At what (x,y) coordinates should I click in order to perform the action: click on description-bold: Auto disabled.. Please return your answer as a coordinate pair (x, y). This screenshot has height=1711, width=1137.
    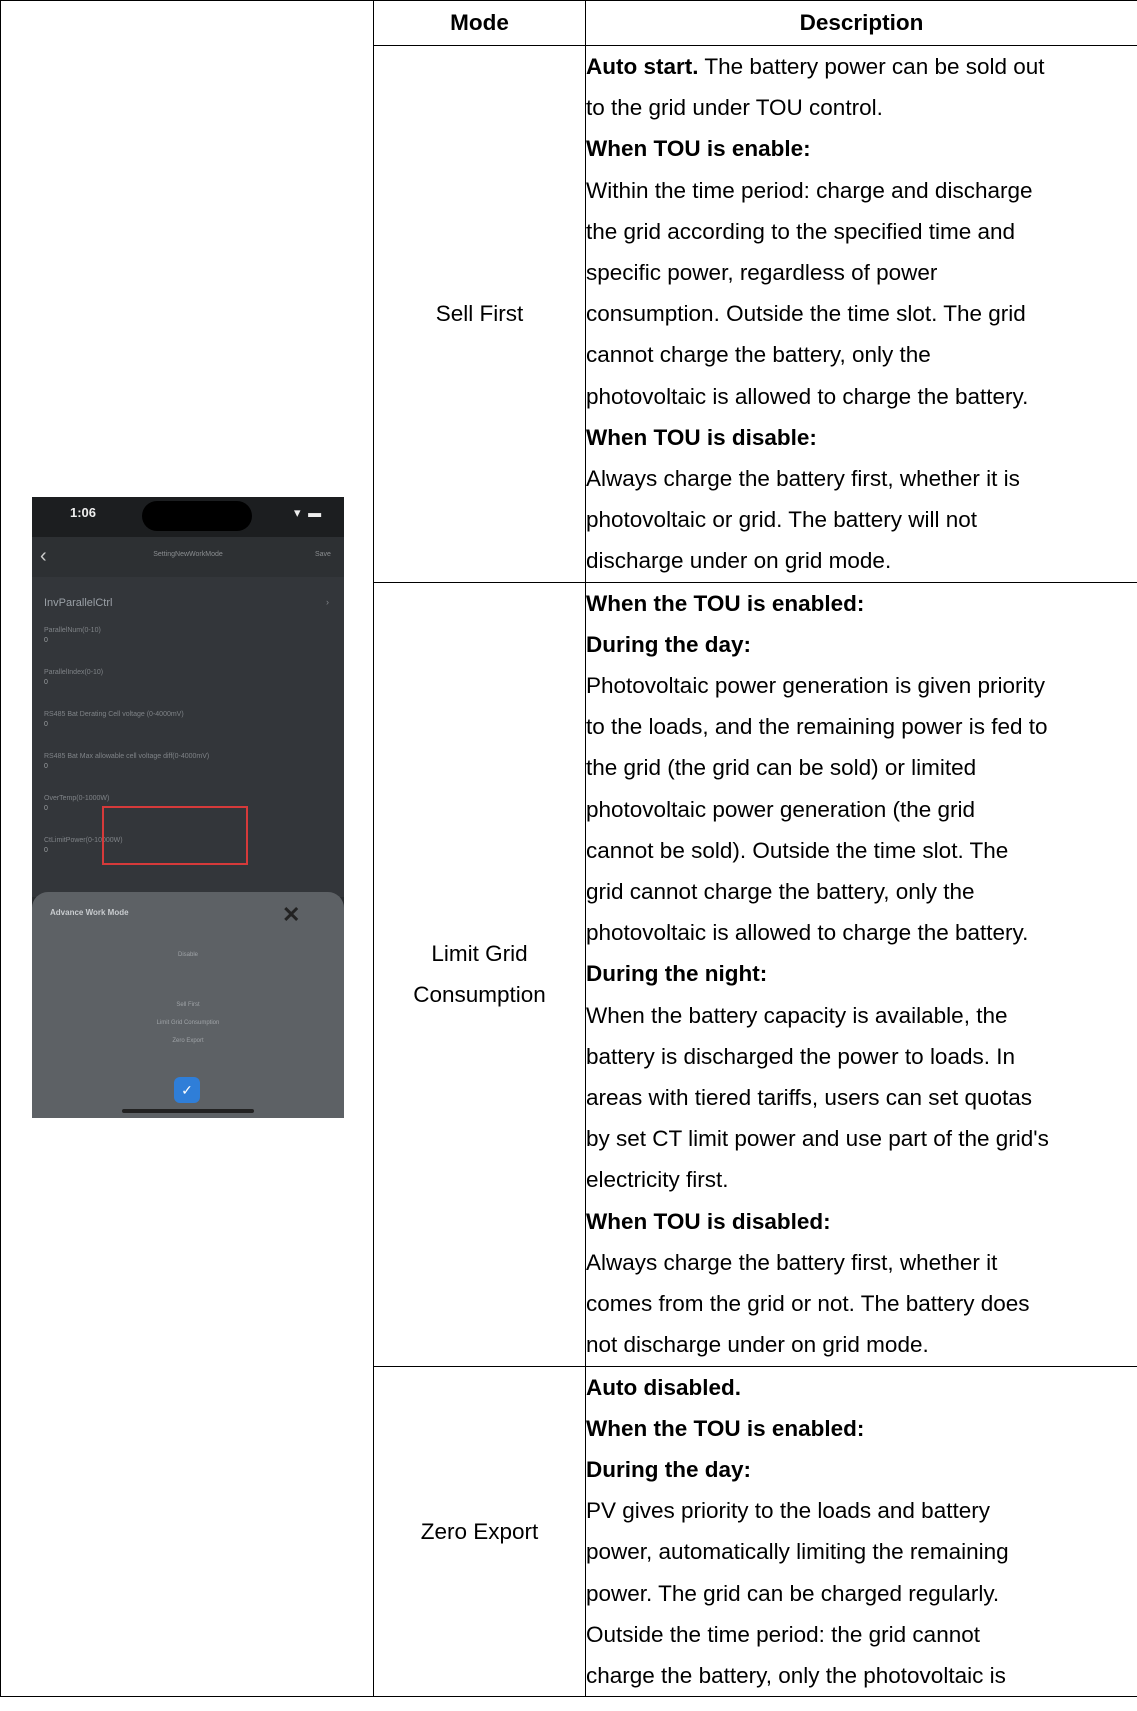
    Looking at the image, I should click on (664, 1387).